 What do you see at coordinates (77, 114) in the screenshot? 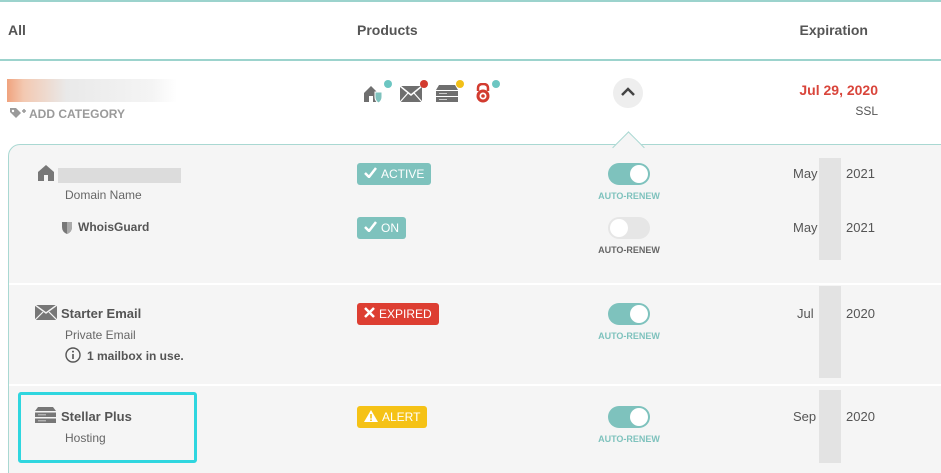
I see `add-category-label: ADD CATEGORY` at bounding box center [77, 114].